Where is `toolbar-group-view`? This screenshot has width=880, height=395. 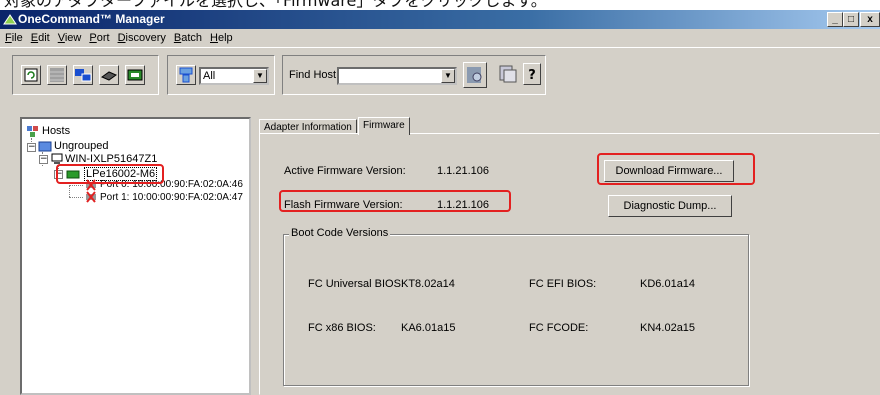
toolbar-group-view is located at coordinates (85, 75).